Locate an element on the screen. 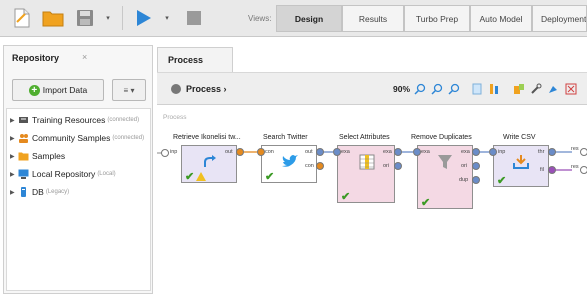 This screenshot has height=297, width=587. add-note-button is located at coordinates (476, 88).